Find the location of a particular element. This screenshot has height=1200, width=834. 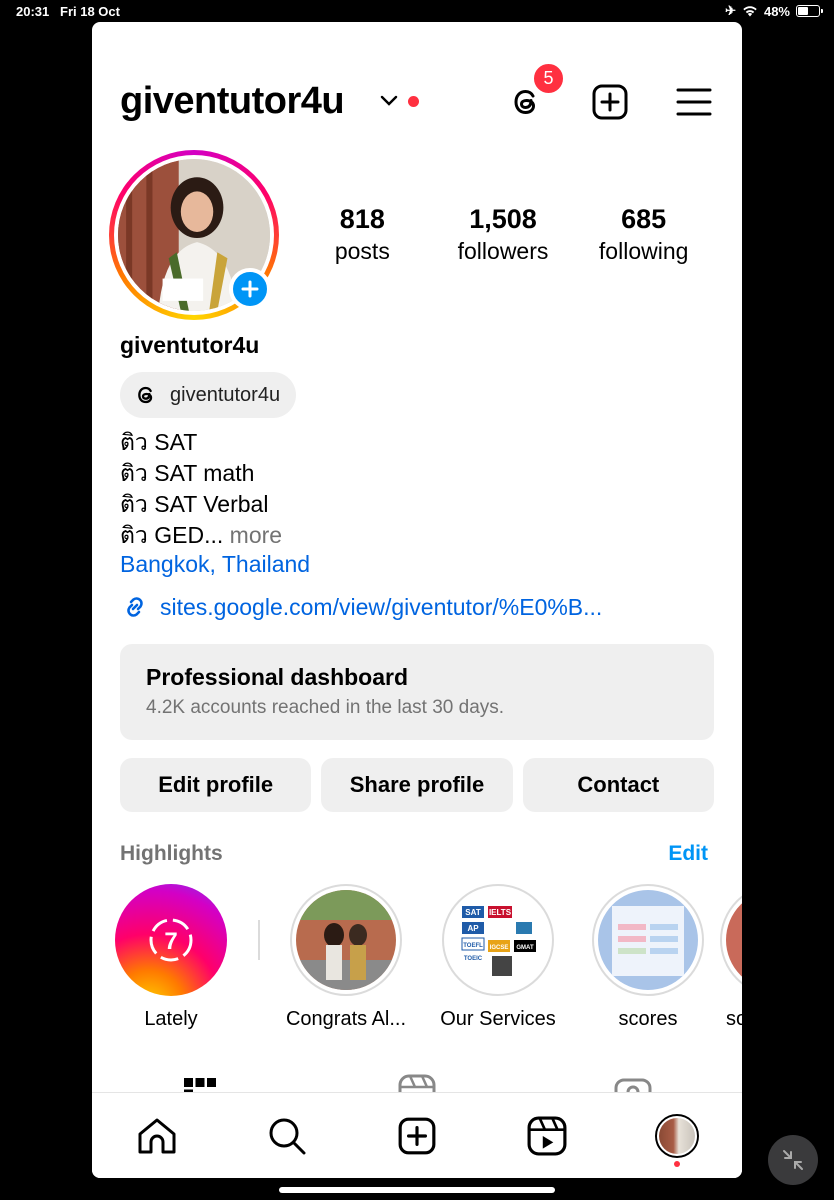

home-icon is located at coordinates (157, 1135).